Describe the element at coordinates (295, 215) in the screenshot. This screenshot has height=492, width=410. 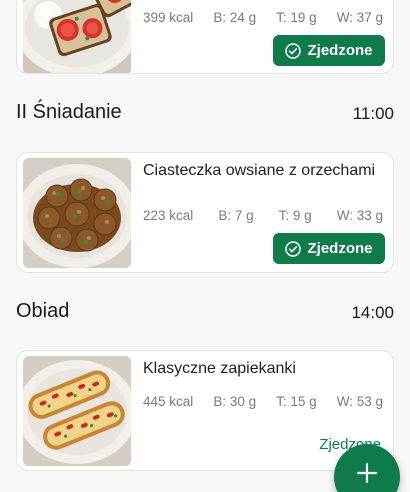
I see `meal-fat: T: 9 g` at that location.